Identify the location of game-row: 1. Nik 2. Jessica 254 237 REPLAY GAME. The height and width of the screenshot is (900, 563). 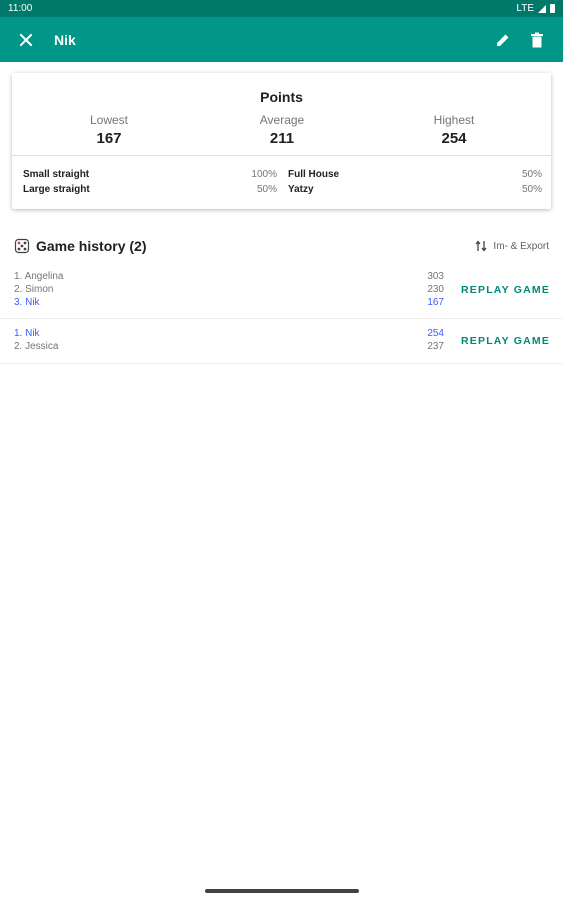
(281, 345).